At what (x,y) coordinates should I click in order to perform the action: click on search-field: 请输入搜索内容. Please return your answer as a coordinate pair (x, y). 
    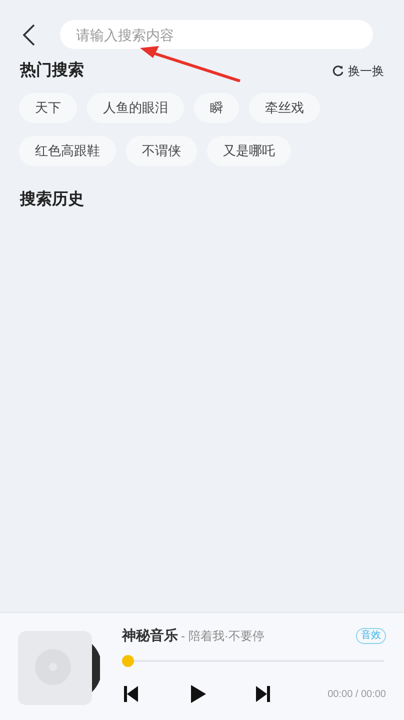
    Looking at the image, I should click on (216, 34).